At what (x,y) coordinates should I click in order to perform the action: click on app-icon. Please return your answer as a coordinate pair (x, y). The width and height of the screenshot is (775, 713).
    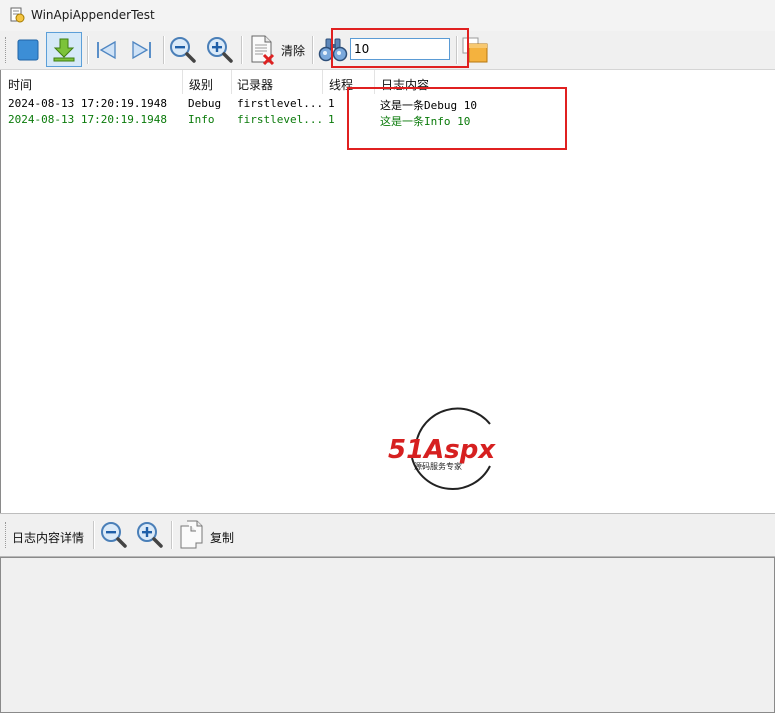
    Looking at the image, I should click on (17, 15).